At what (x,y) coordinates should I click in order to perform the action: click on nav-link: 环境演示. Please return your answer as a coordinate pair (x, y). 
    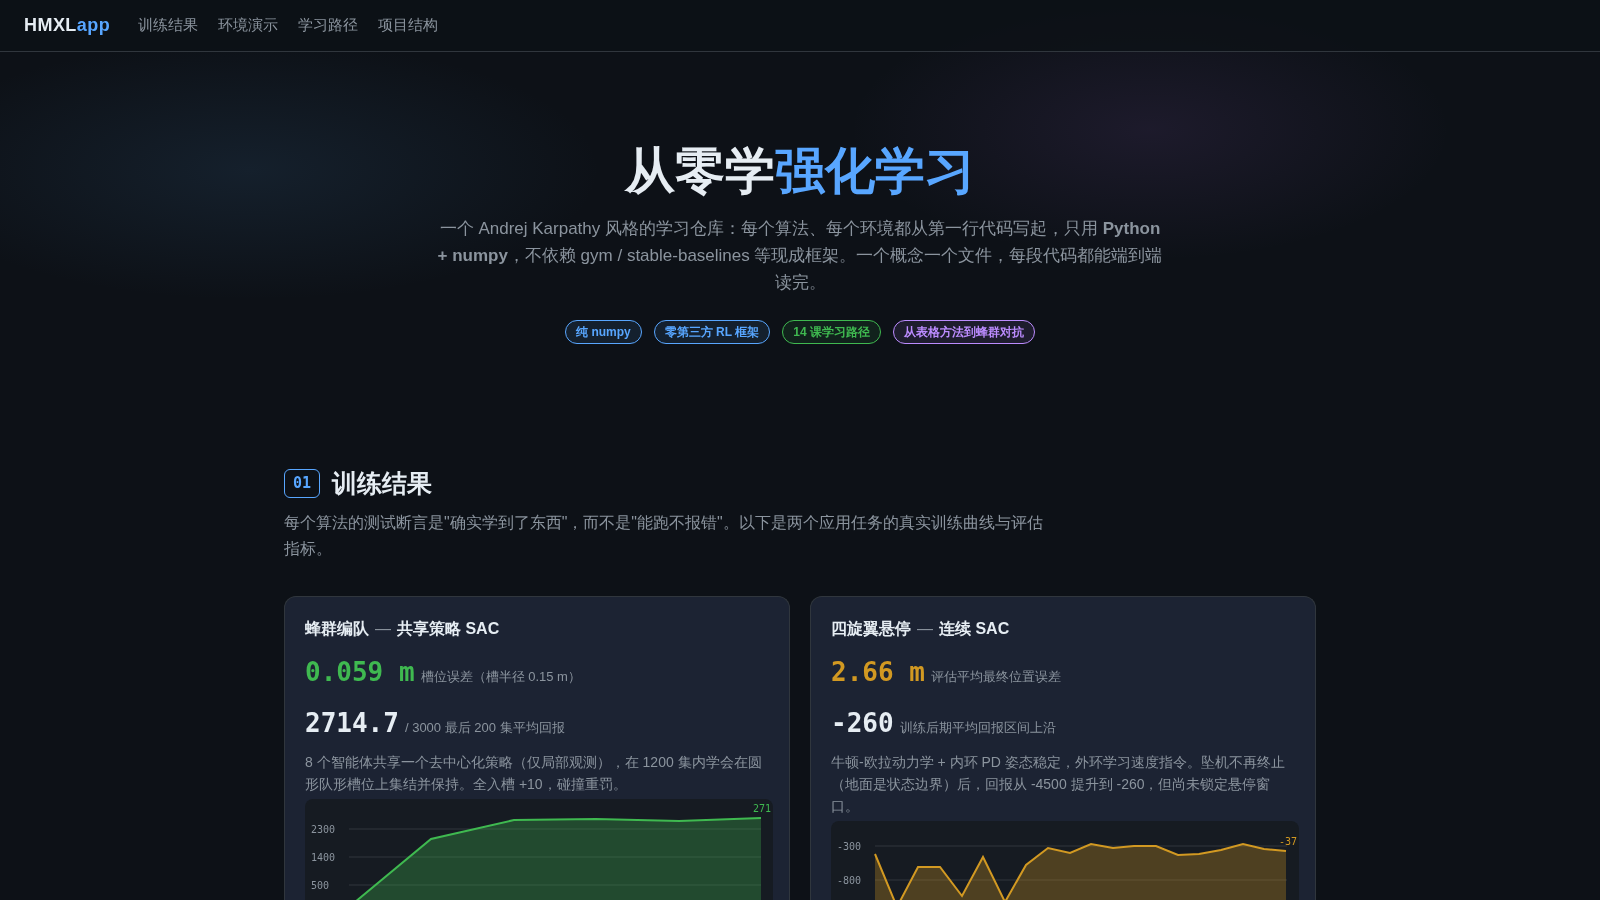
    Looking at the image, I should click on (248, 25).